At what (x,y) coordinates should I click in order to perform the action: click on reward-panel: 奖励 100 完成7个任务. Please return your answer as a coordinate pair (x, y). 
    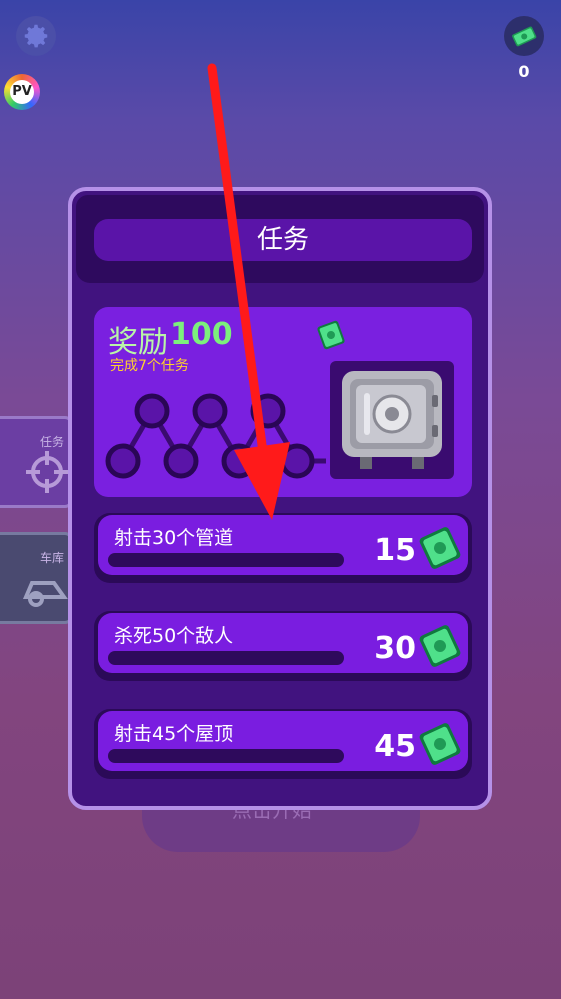
    Looking at the image, I should click on (283, 402).